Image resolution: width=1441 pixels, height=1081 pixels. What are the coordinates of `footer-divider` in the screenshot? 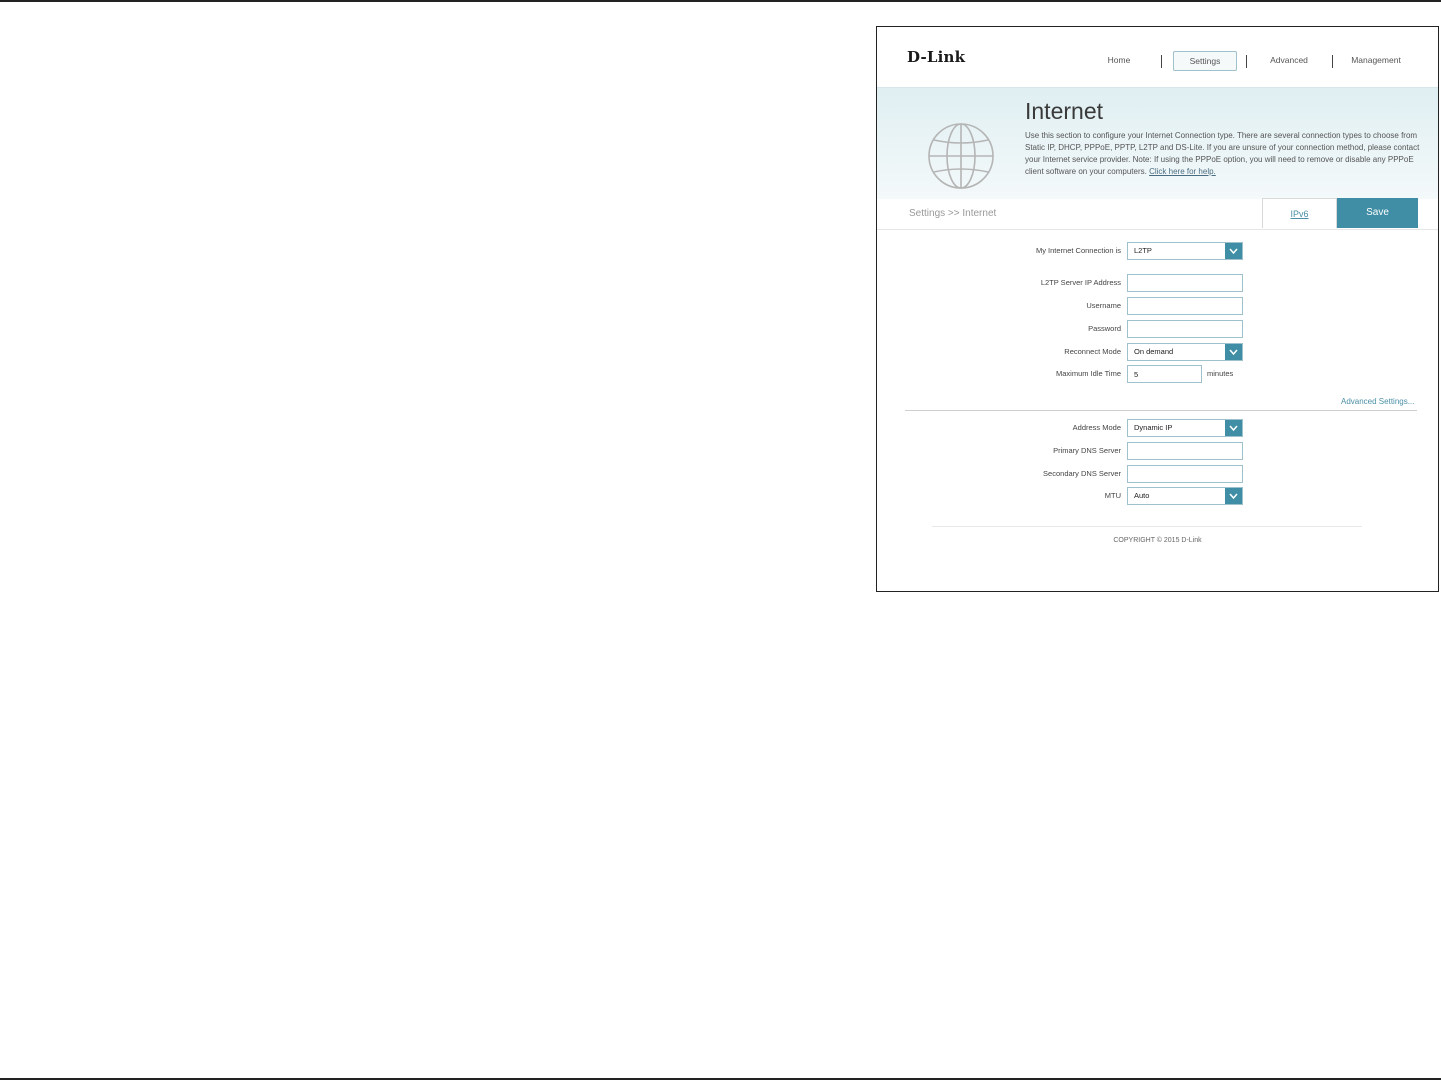 It's located at (1147, 526).